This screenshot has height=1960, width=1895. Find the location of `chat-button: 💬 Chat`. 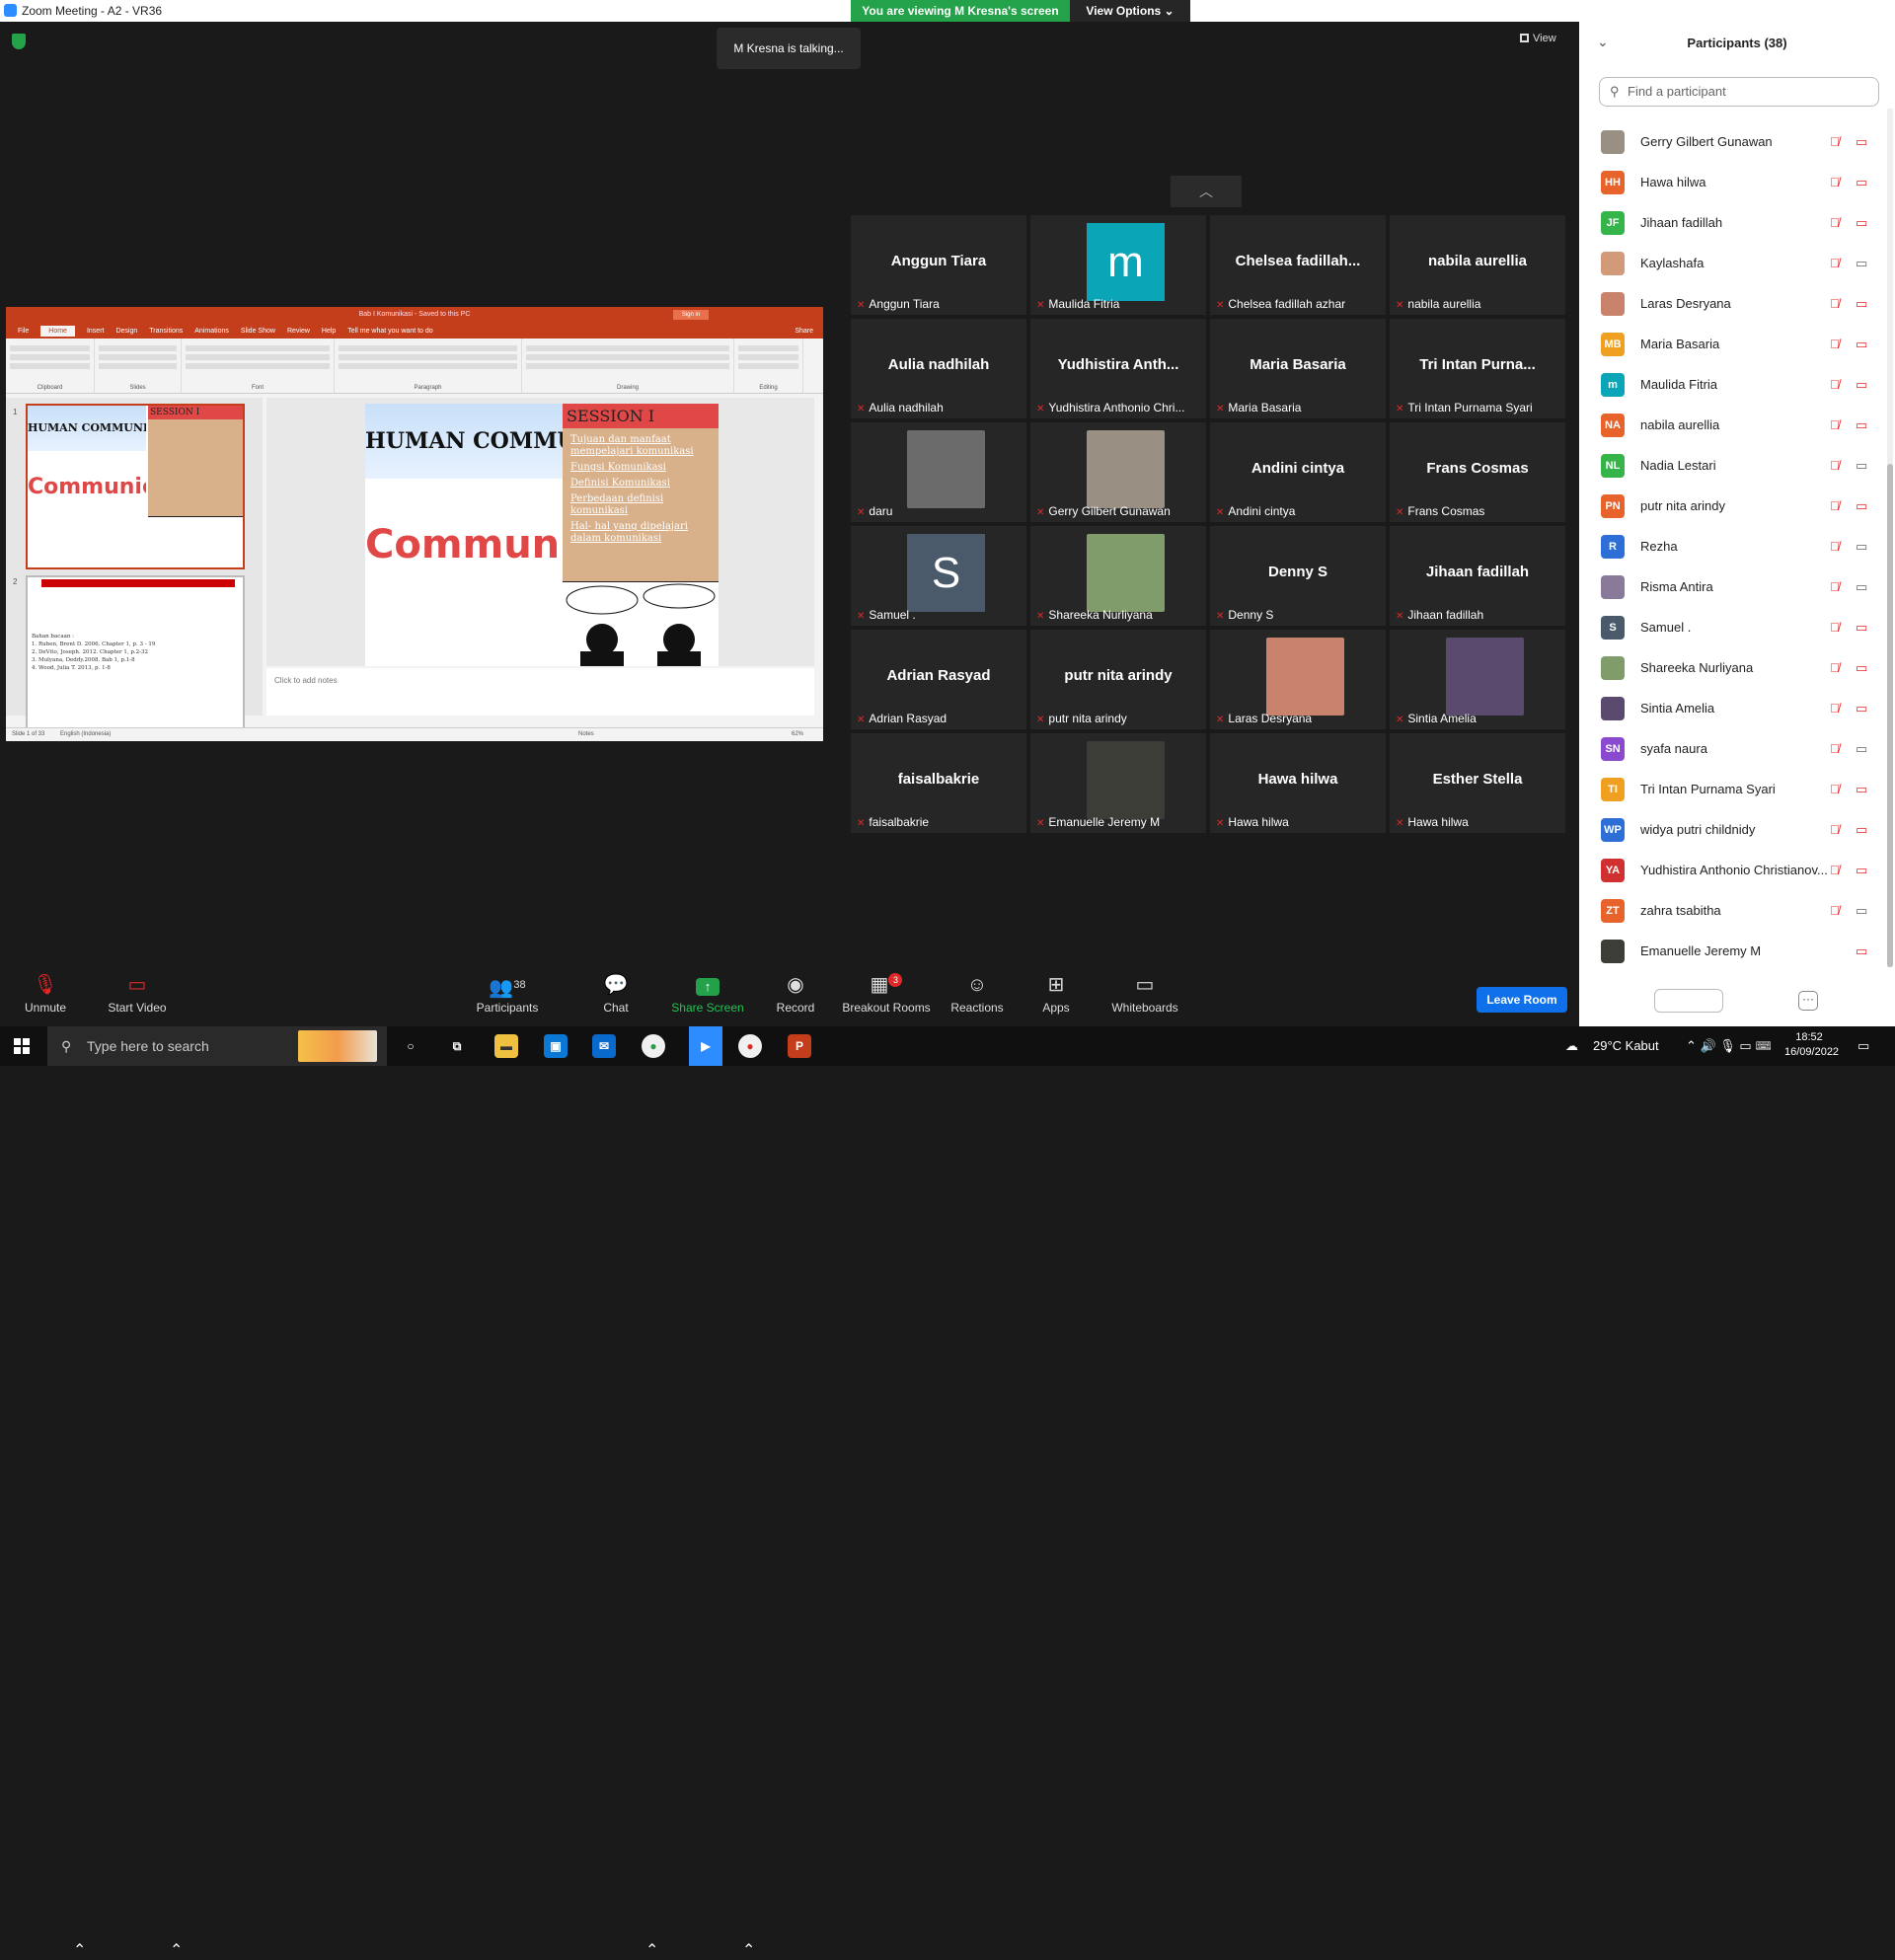

chat-button: 💬 Chat is located at coordinates (616, 994).